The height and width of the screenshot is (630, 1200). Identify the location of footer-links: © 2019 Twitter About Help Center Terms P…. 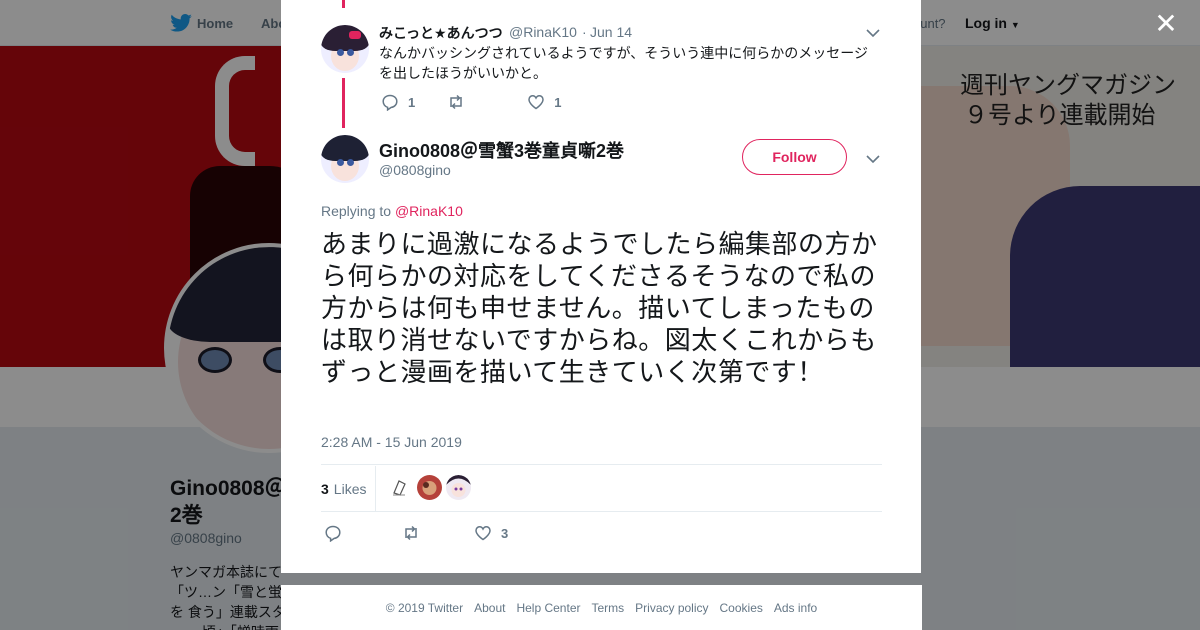
(601, 607).